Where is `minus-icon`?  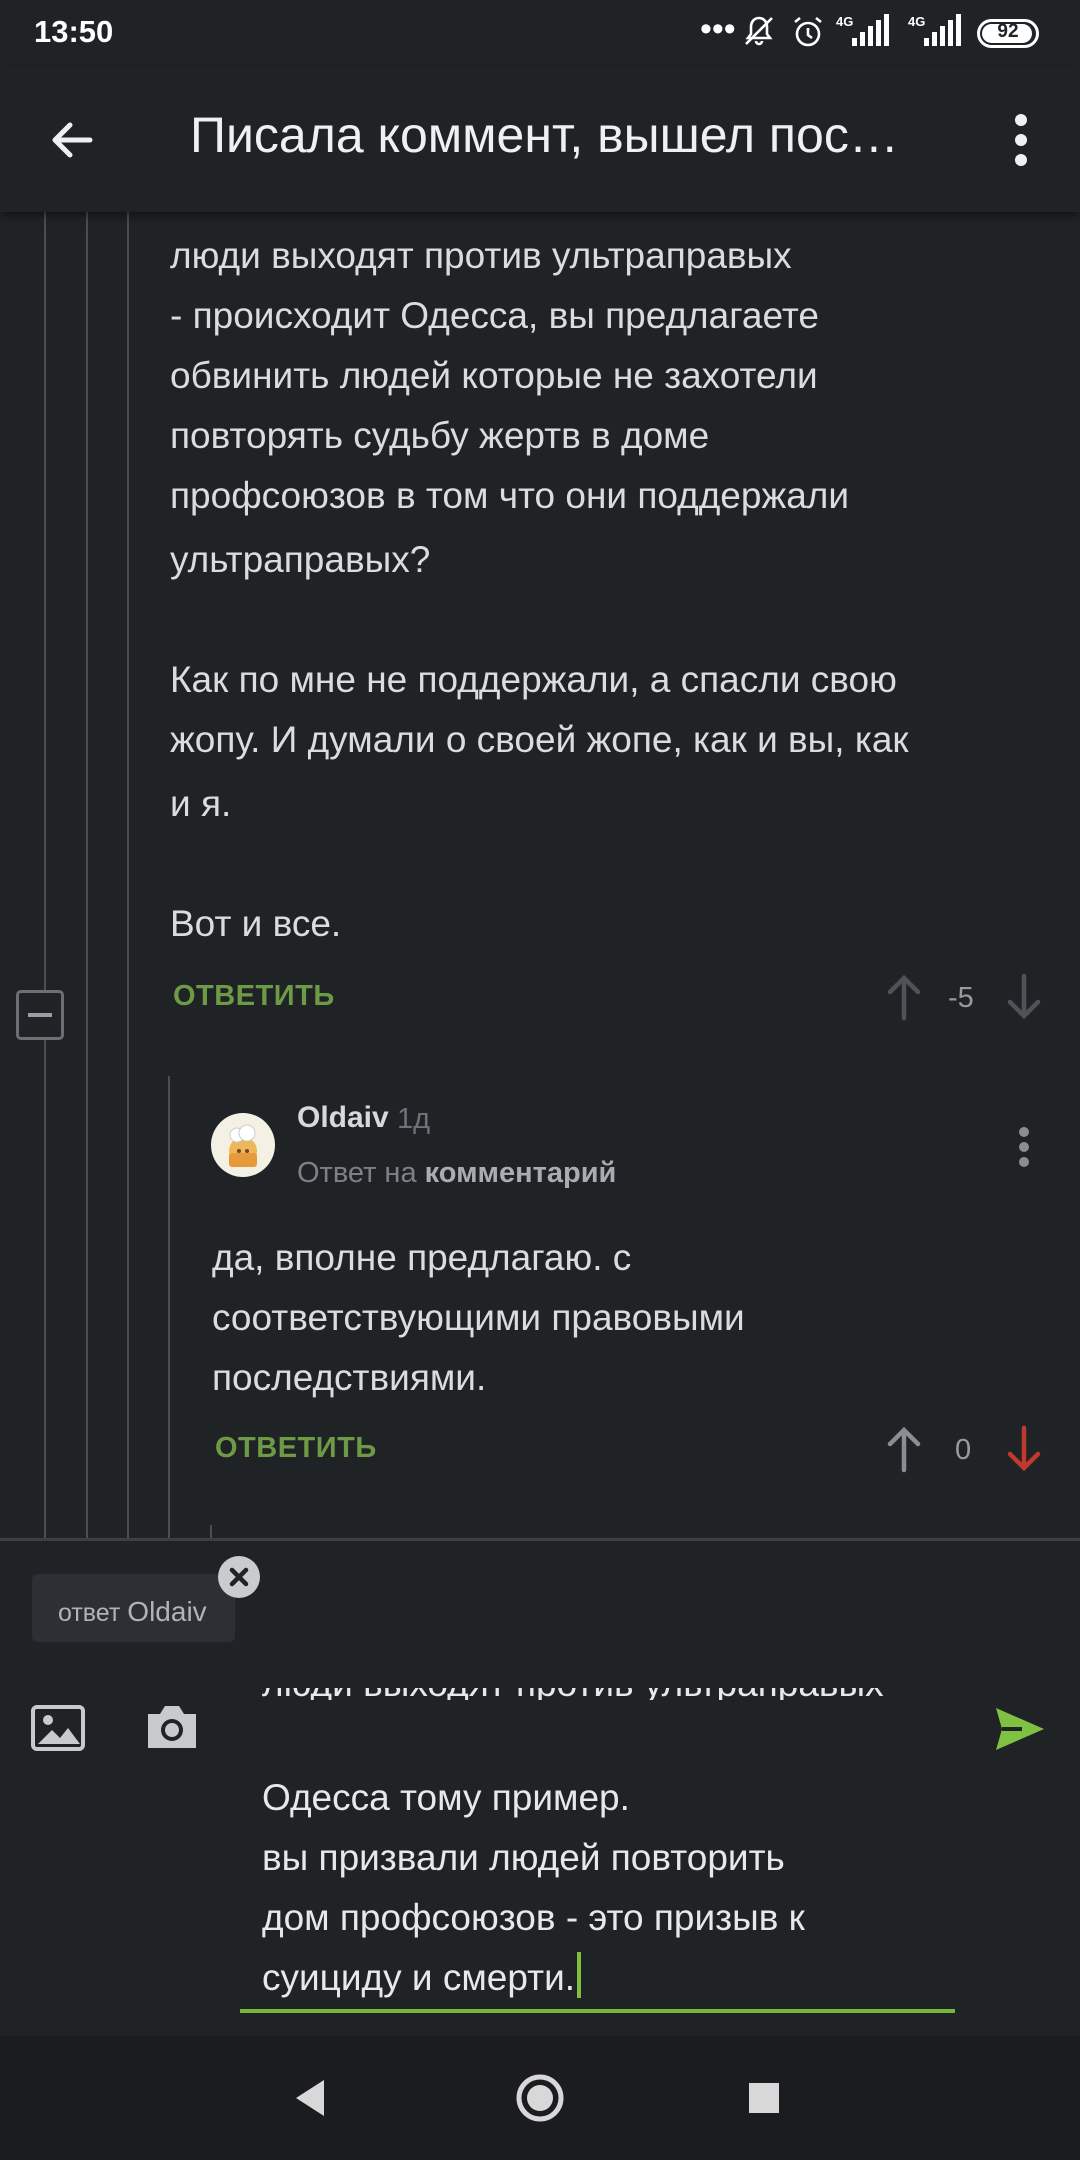
minus-icon is located at coordinates (40, 1015).